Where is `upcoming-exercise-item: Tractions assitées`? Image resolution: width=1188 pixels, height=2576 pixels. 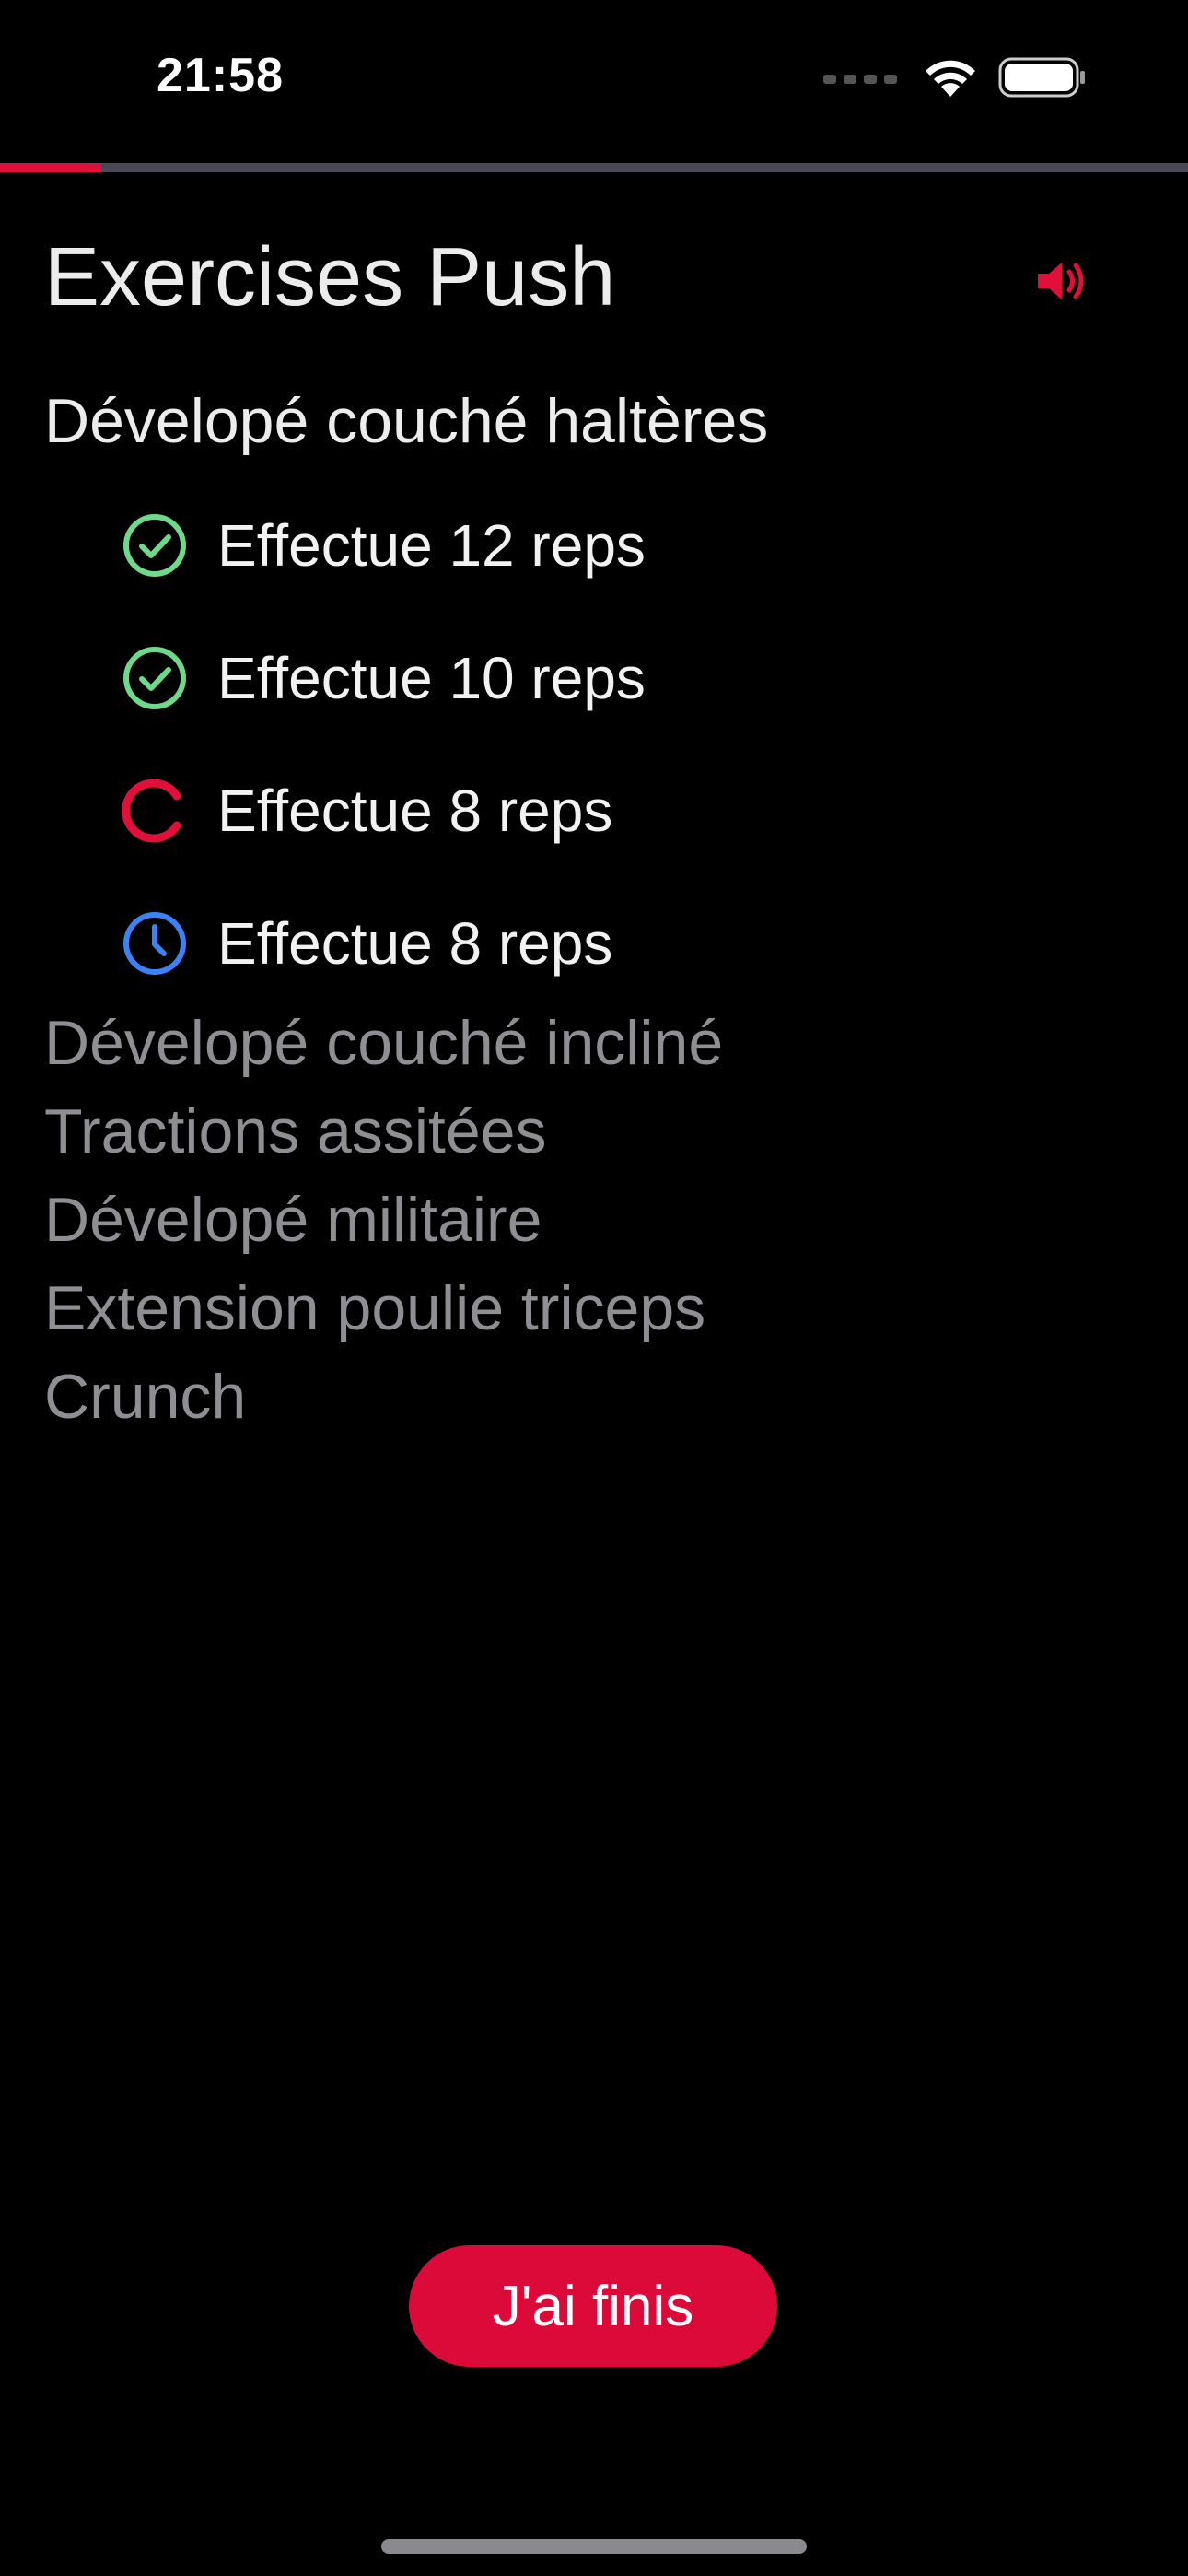 upcoming-exercise-item: Tractions assitées is located at coordinates (295, 1131).